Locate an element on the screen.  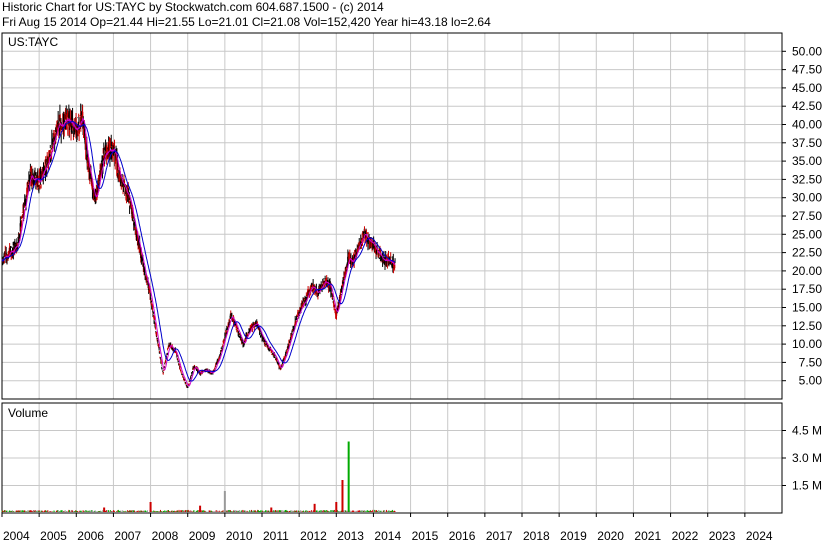
price-tick-label: 7.50 is located at coordinates (811, 362).